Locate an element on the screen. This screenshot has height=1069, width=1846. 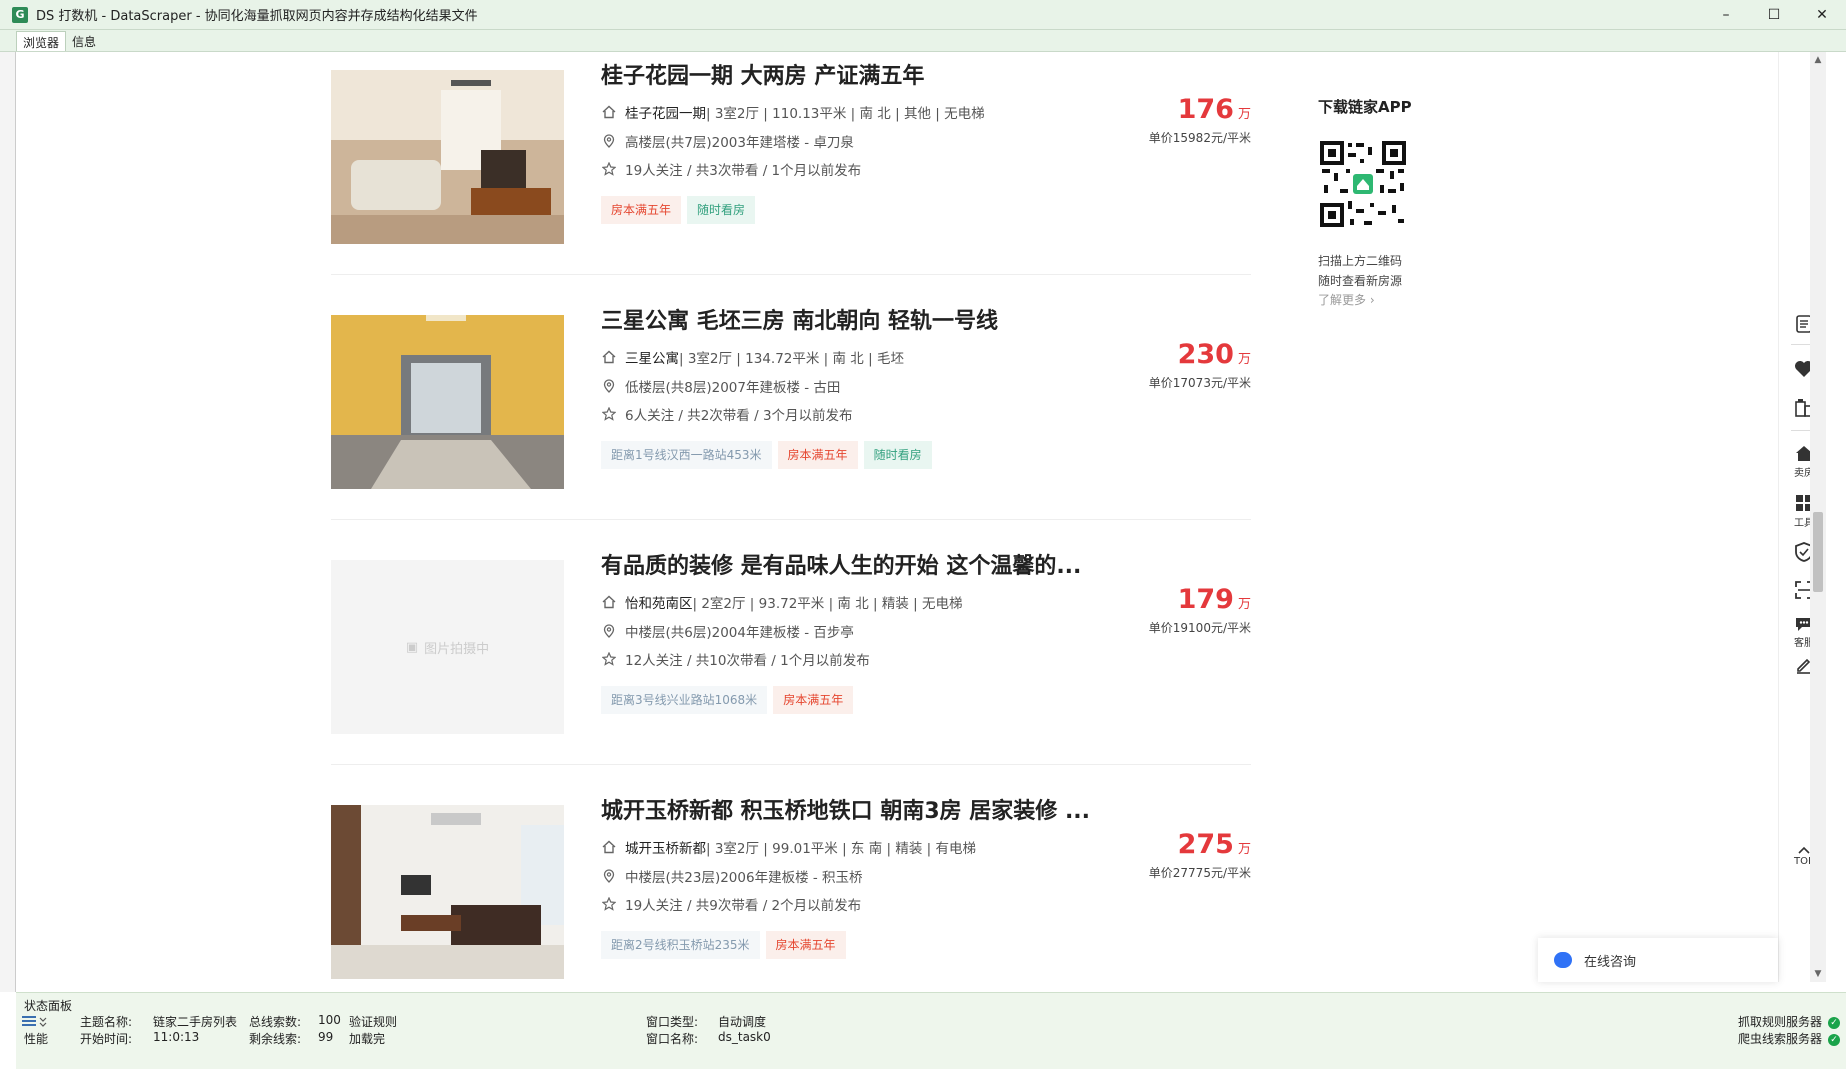
start-time-value: 11:0:13 is located at coordinates (176, 1037).